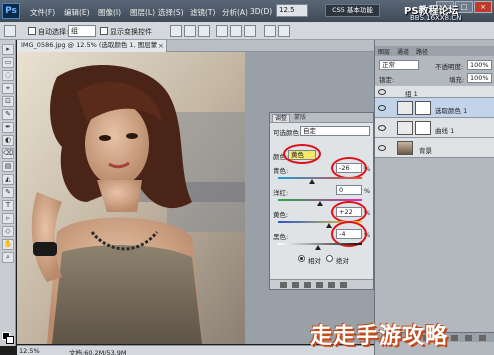 The image size is (494, 355). What do you see at coordinates (295, 285) in the screenshot?
I see `clip-icon` at bounding box center [295, 285].